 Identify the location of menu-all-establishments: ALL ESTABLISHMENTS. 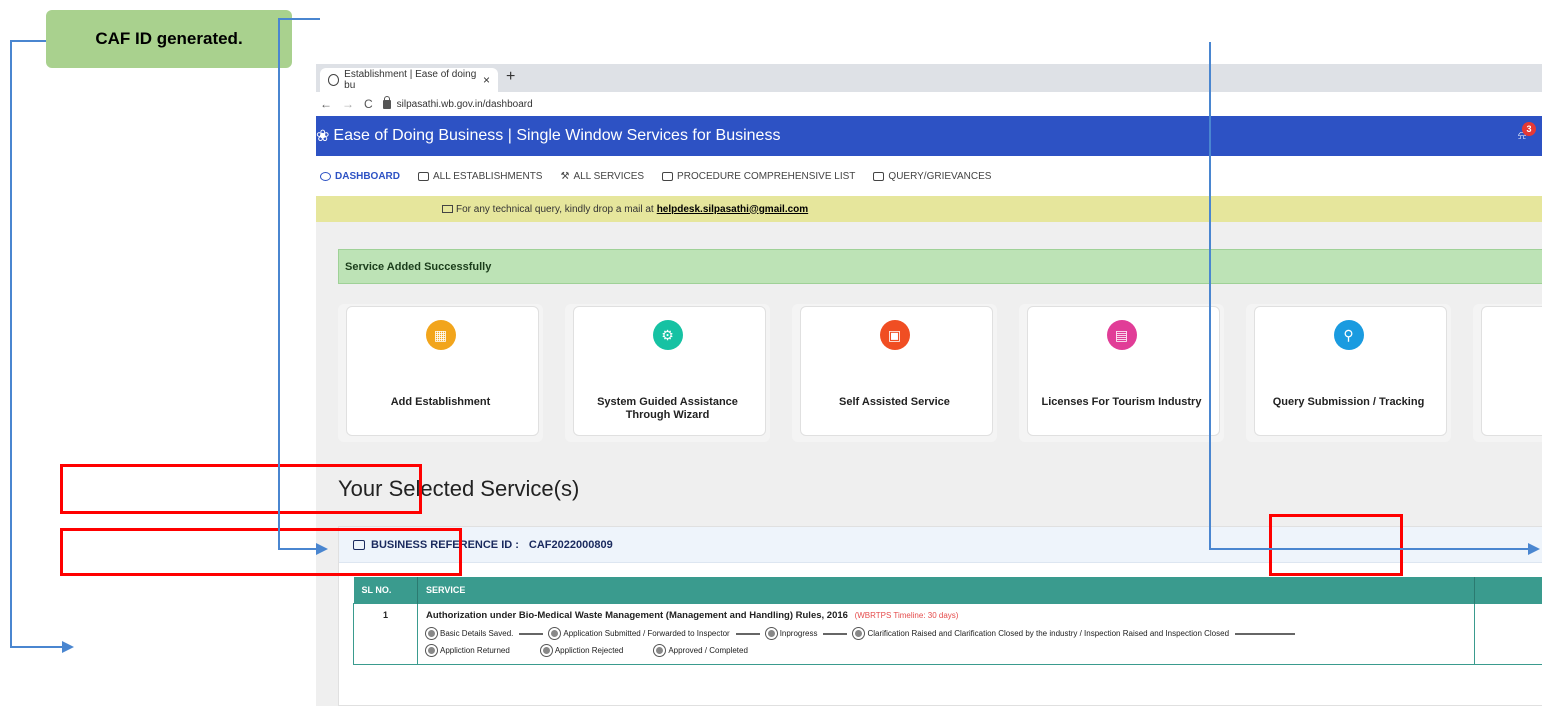
(480, 176).